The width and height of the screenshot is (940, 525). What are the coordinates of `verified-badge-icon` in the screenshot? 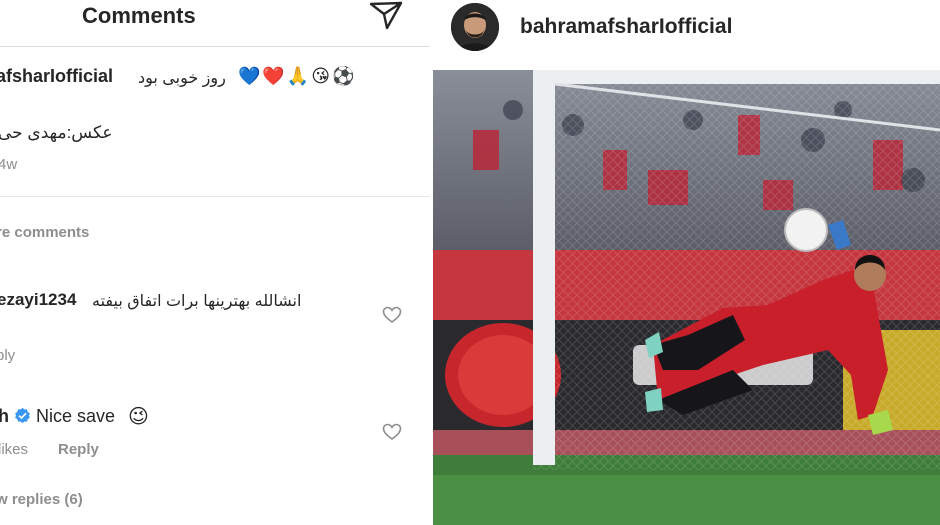 It's located at (22, 415).